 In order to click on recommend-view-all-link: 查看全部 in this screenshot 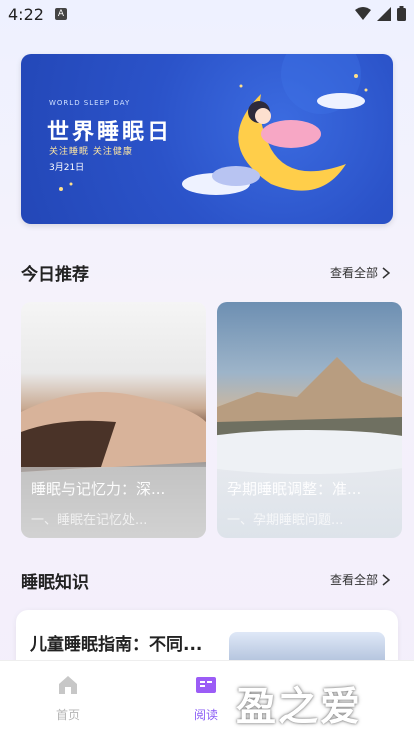, I will do `click(360, 272)`.